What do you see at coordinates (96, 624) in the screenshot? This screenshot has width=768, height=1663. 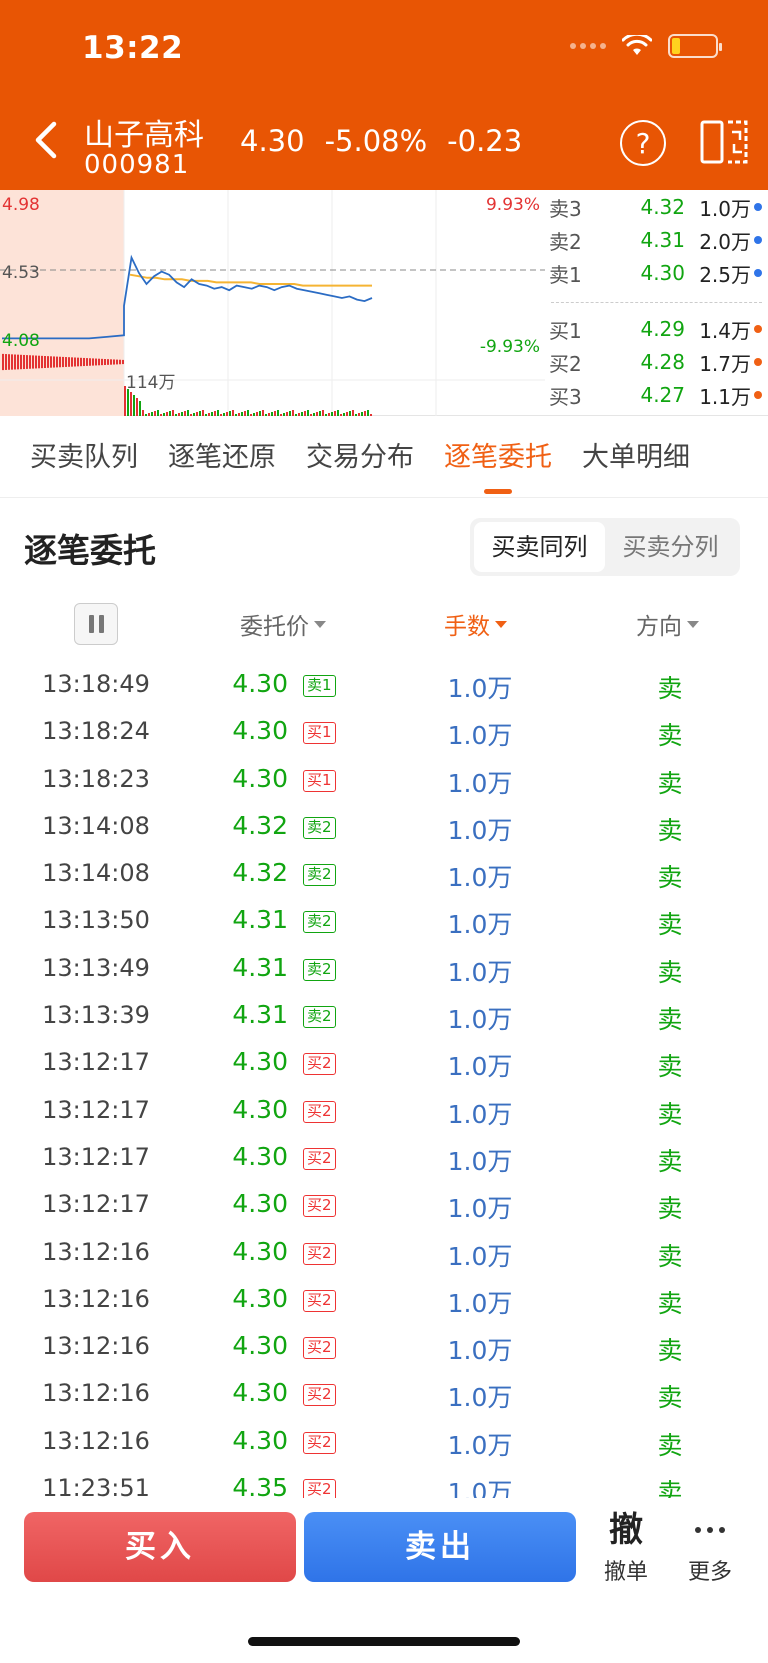 I see `pause-button` at bounding box center [96, 624].